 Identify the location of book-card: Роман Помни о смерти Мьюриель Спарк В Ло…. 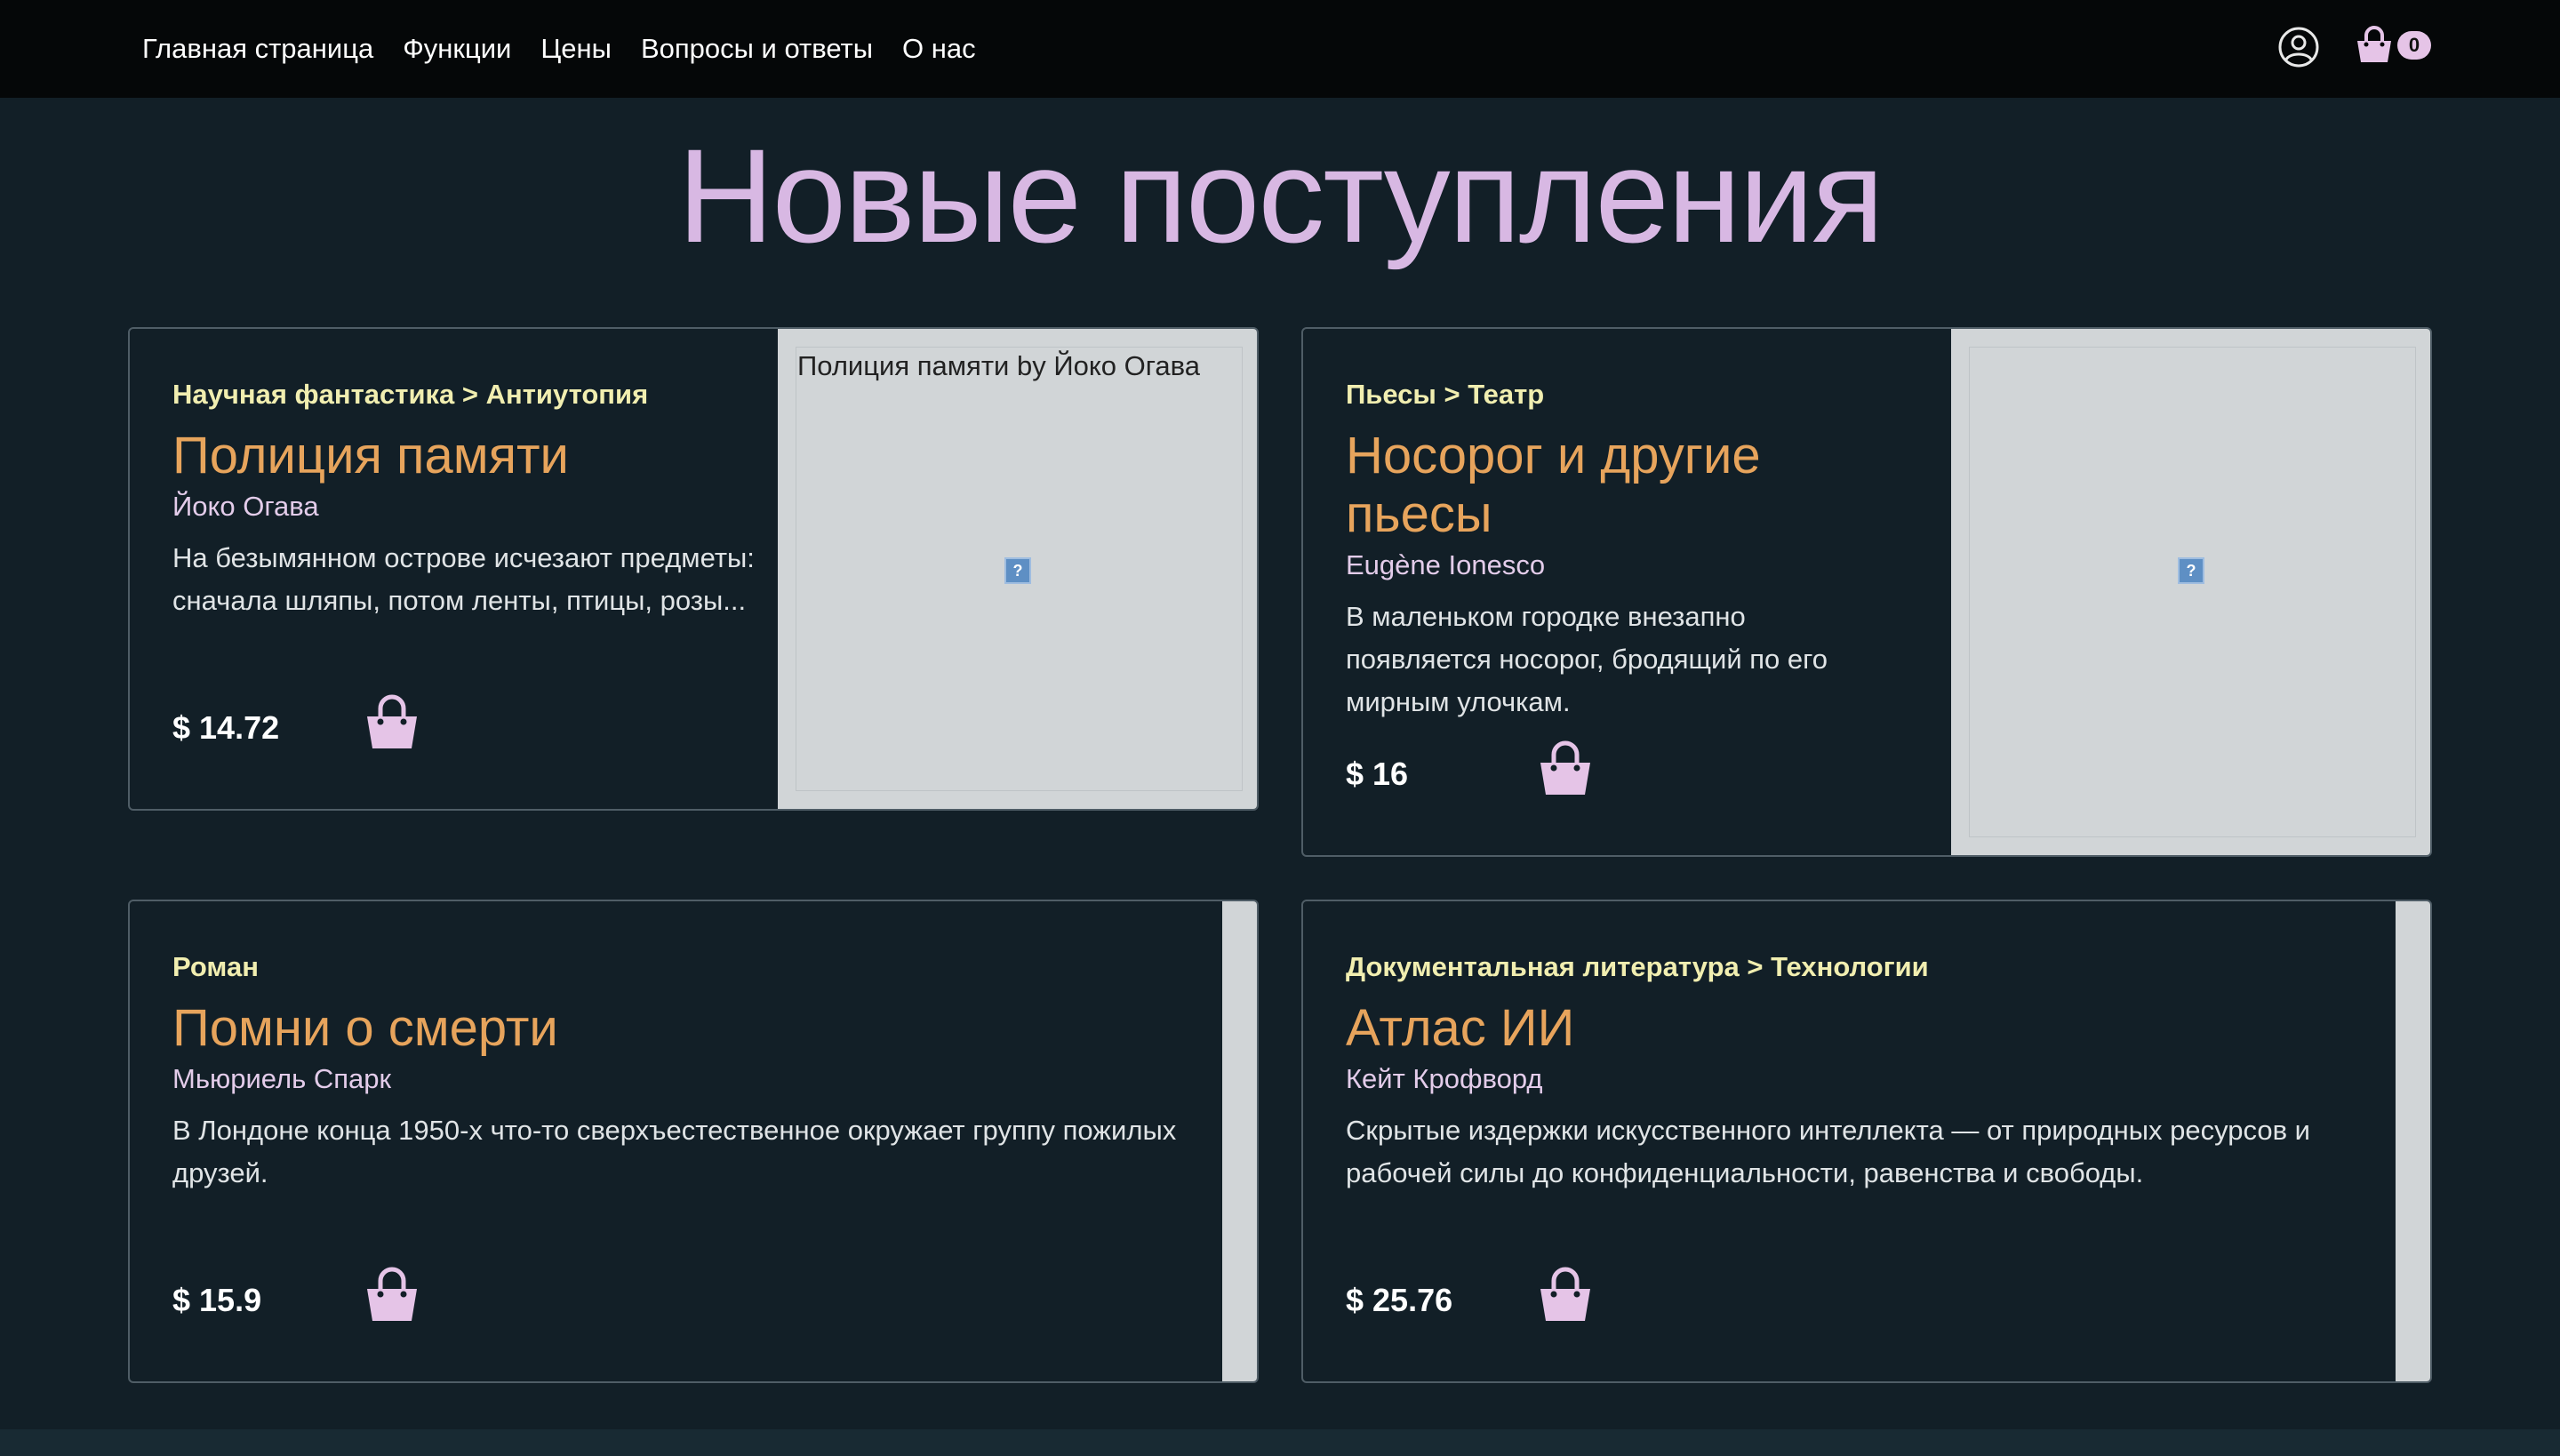
(693, 1141).